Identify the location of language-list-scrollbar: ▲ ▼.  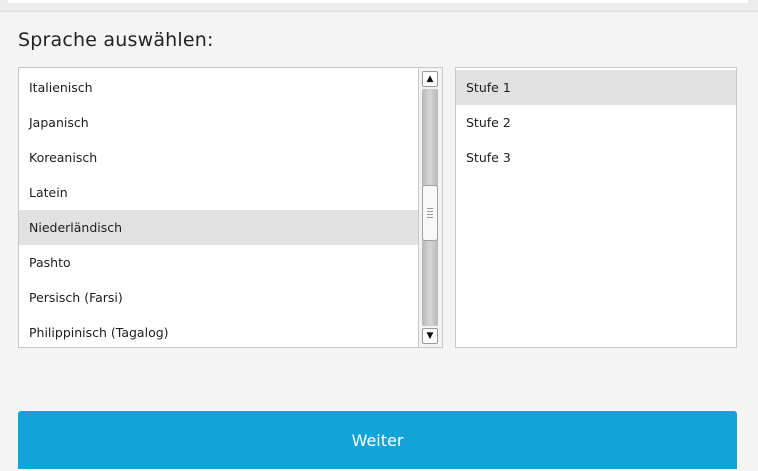
(430, 207).